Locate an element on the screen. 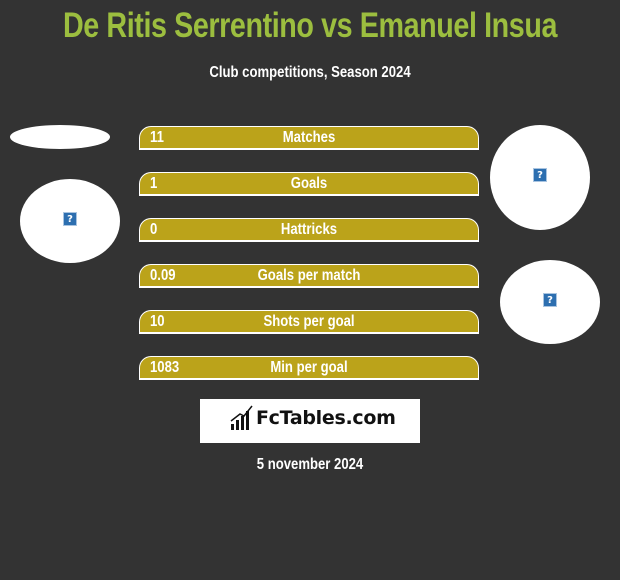  player1-photo: ? is located at coordinates (70, 221).